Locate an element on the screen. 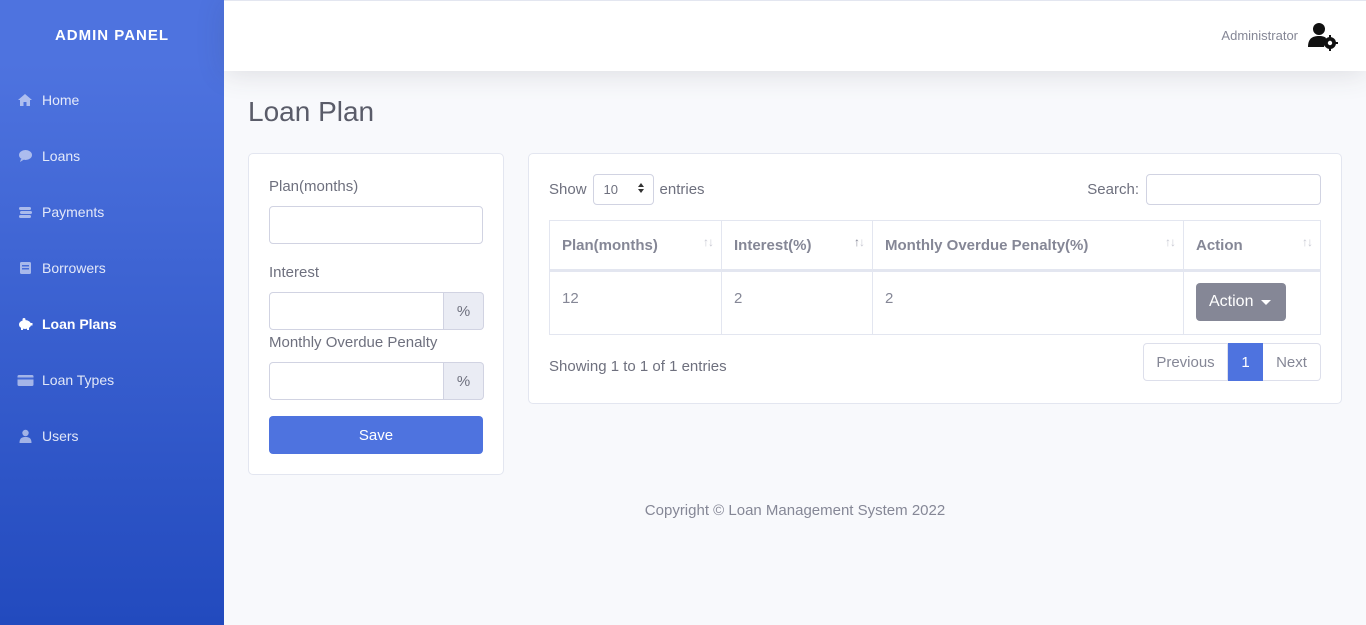 This screenshot has width=1366, height=625. column-header-plan: Plan(months) ↑↓ is located at coordinates (635, 246).